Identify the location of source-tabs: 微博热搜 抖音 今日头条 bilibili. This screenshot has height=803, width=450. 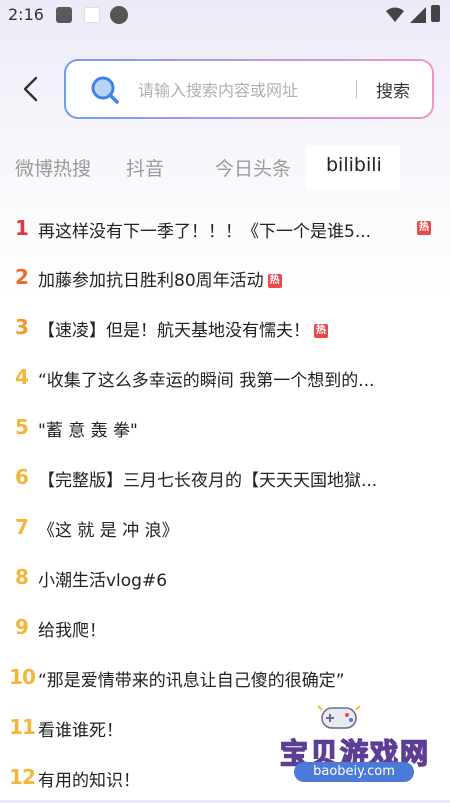
(225, 167).